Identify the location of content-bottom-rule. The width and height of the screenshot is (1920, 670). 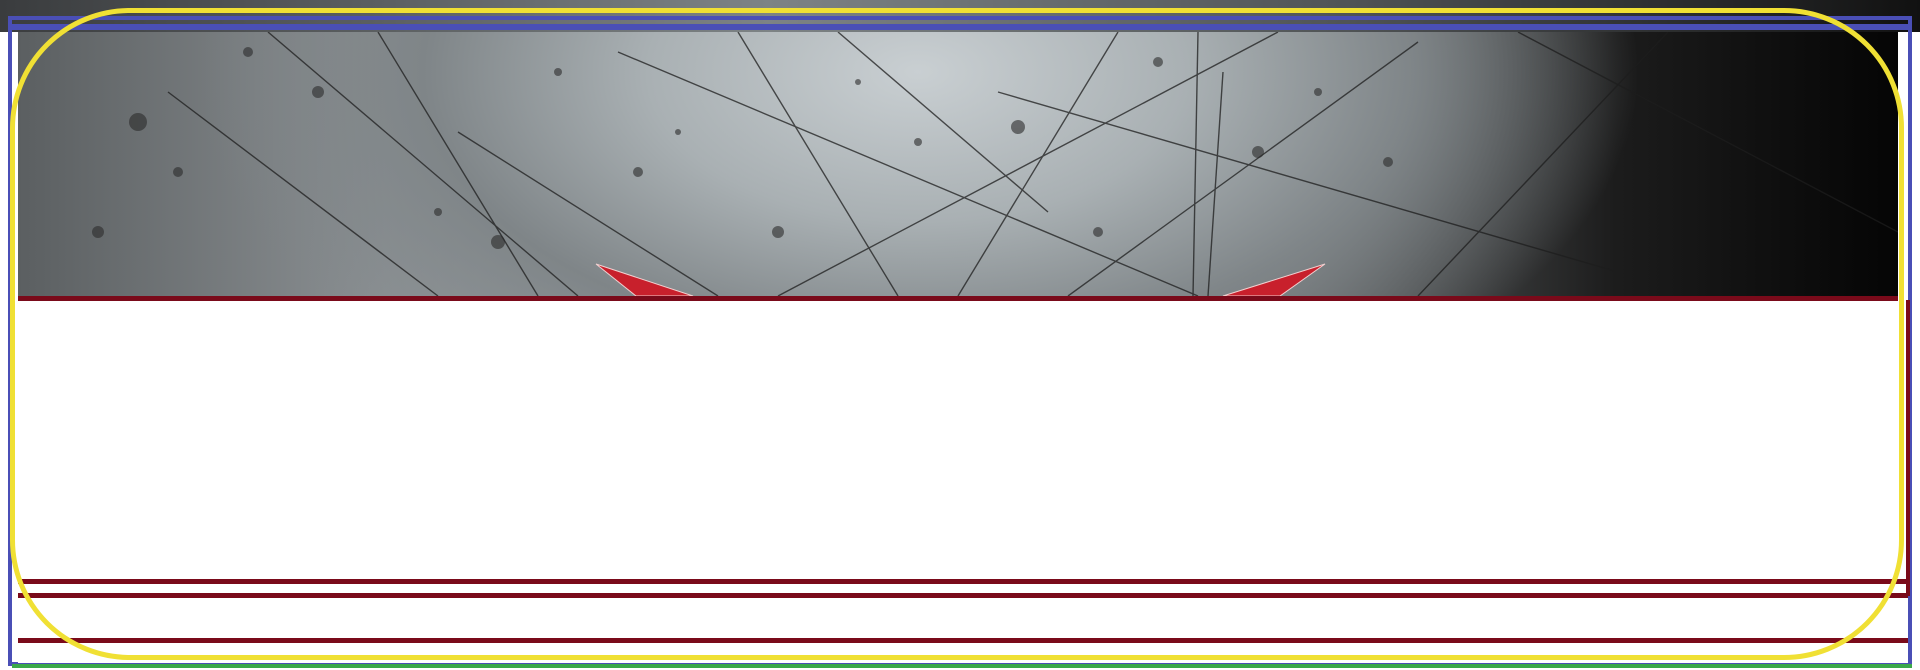
(963, 581).